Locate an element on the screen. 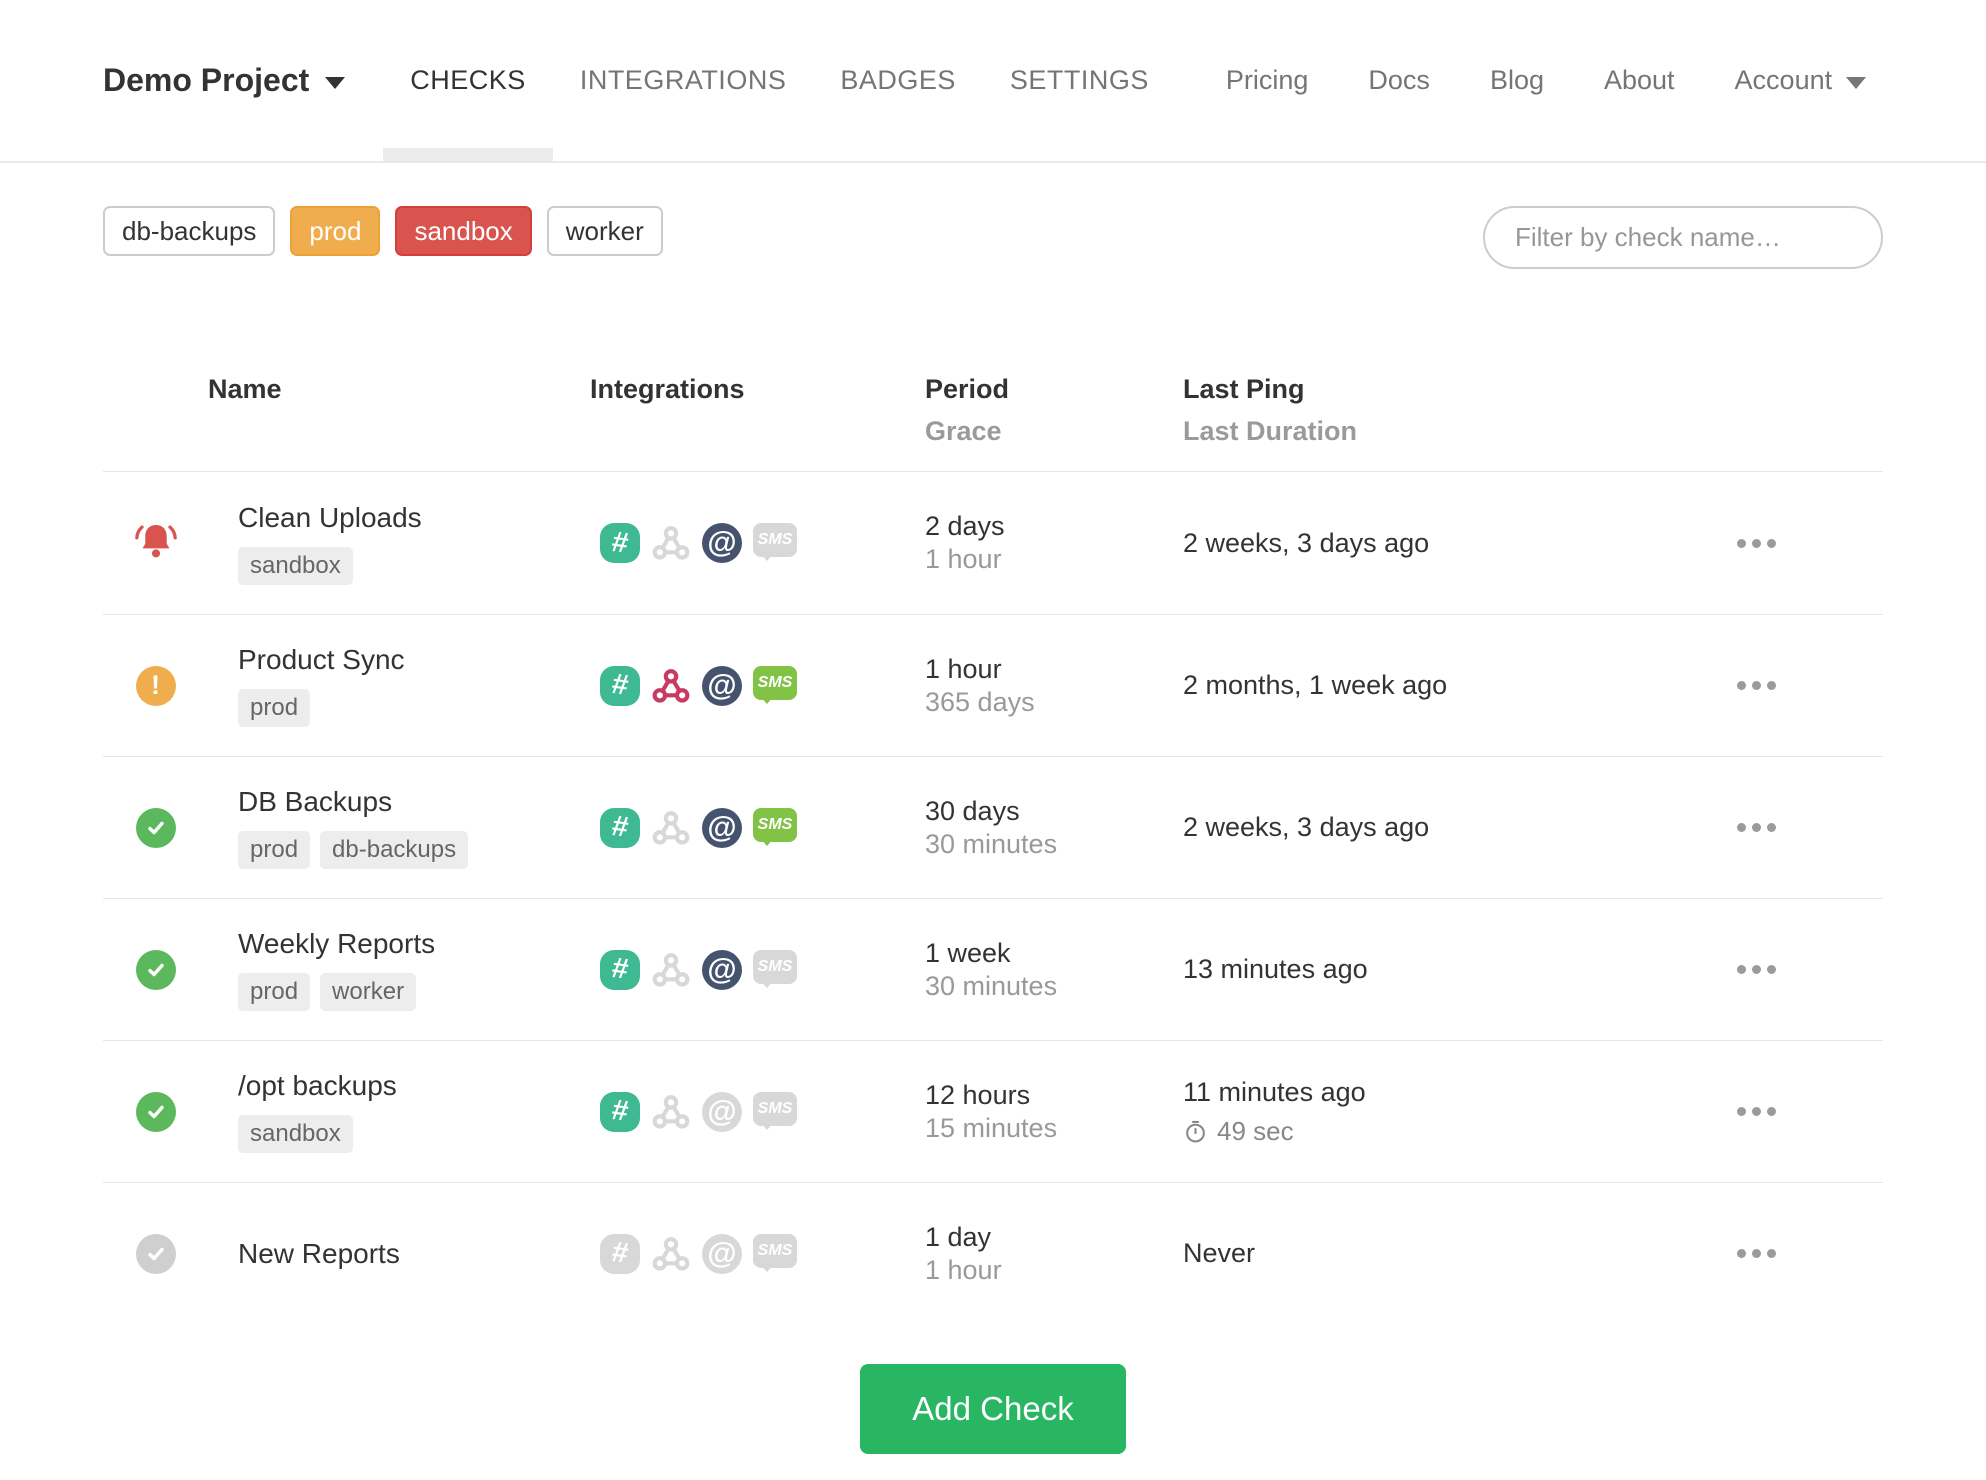 The width and height of the screenshot is (1986, 1480). period-cell: 1 week 30 minutes is located at coordinates (1020, 970).